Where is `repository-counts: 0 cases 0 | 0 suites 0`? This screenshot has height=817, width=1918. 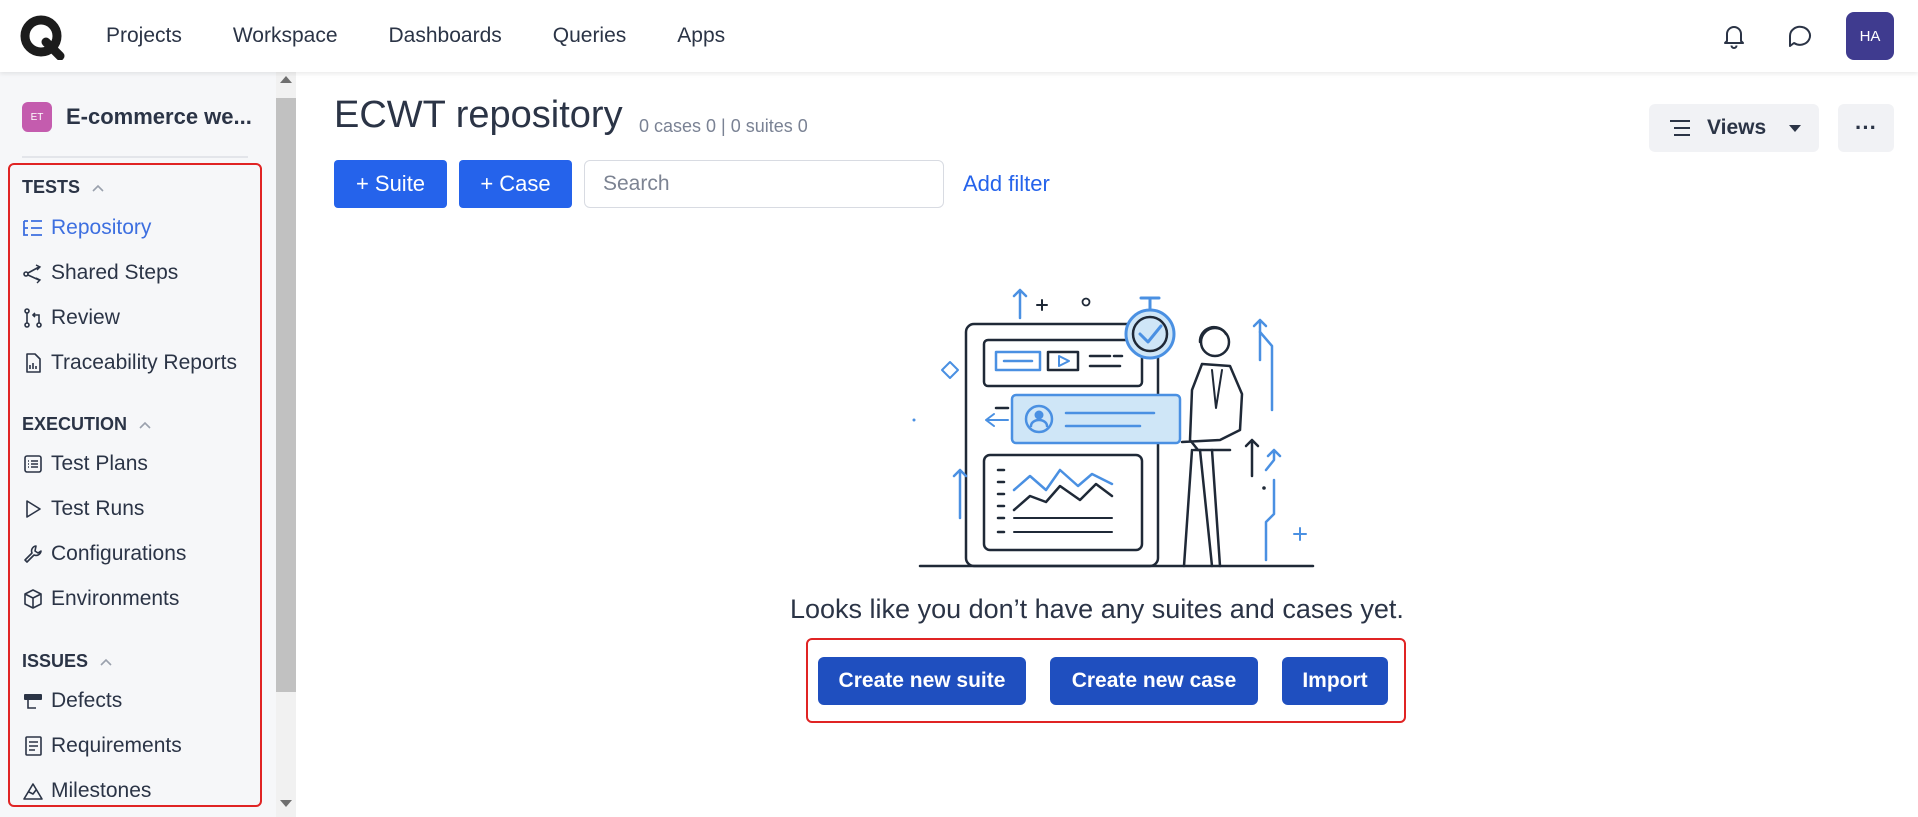
repository-counts: 0 cases 0 | 0 suites 0 is located at coordinates (723, 126).